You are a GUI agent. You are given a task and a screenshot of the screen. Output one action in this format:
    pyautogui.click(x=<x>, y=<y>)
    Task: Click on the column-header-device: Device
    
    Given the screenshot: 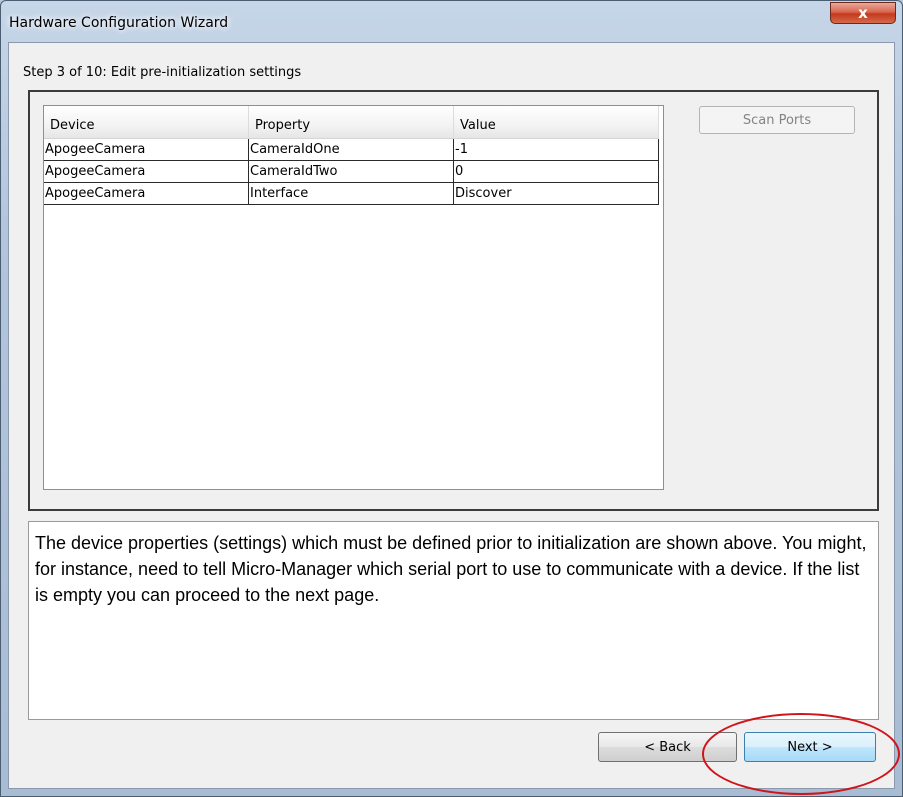 What is the action you would take?
    pyautogui.click(x=146, y=122)
    